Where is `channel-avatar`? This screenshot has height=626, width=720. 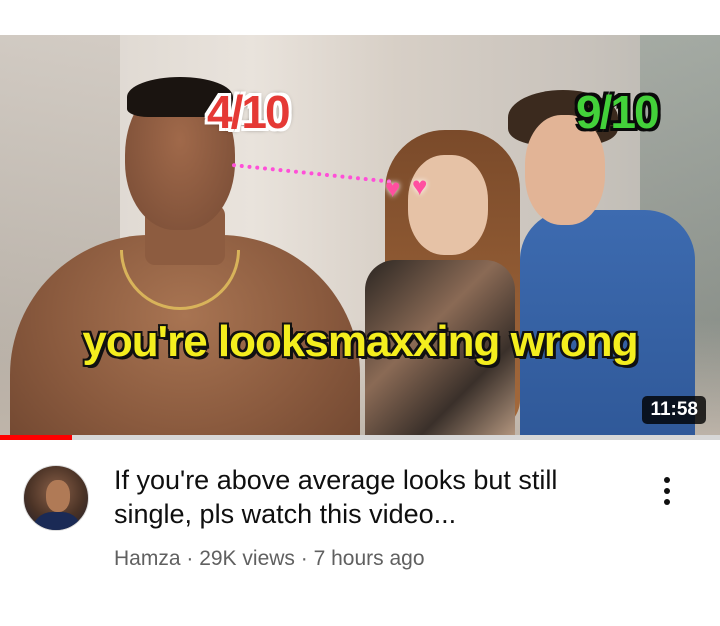
channel-avatar is located at coordinates (56, 498).